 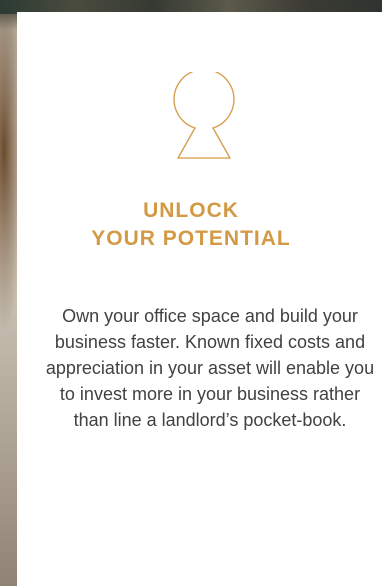 I want to click on headline-line-1: UNLOCK, so click(x=191, y=210).